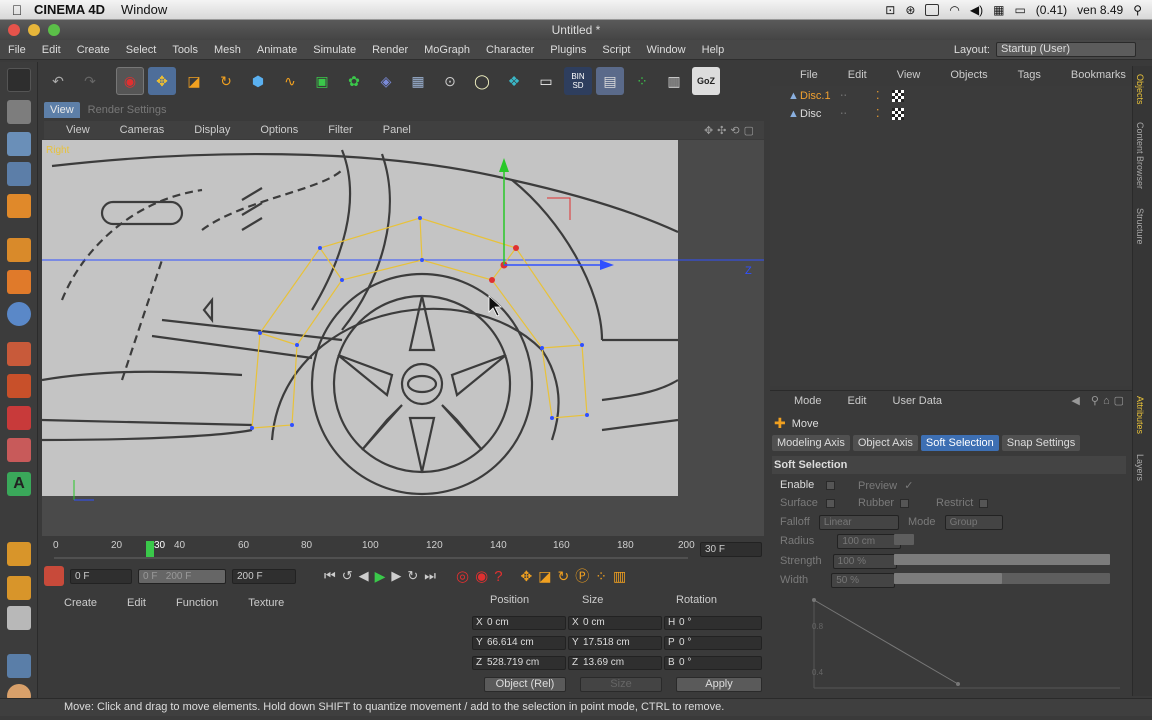  What do you see at coordinates (1041, 443) in the screenshot?
I see `tab-snap-settings: Snap Settings` at bounding box center [1041, 443].